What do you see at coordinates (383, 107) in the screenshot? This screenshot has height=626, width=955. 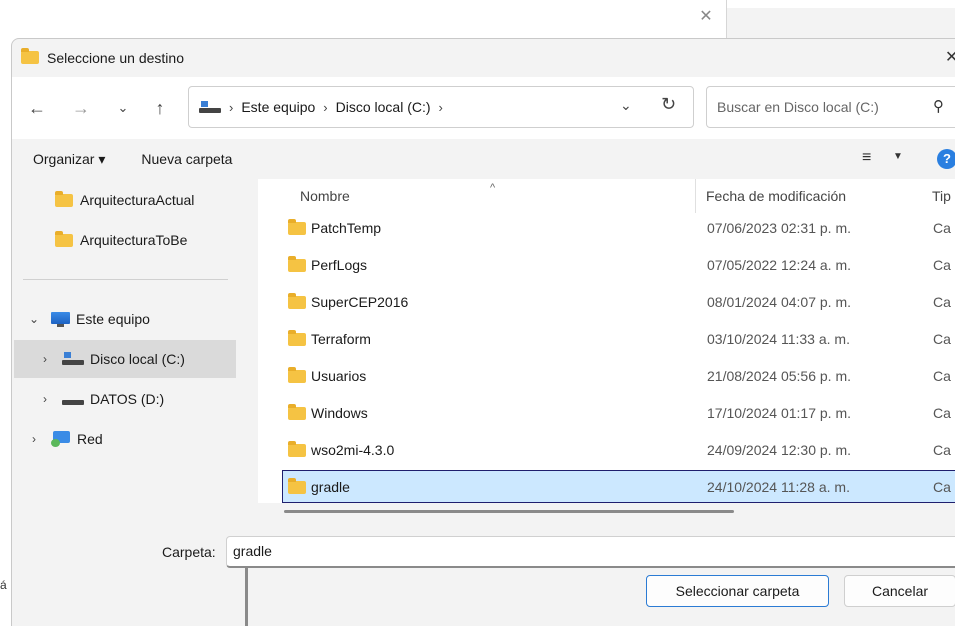 I see `breadcrumb-drive-c: Disco local (C:)` at bounding box center [383, 107].